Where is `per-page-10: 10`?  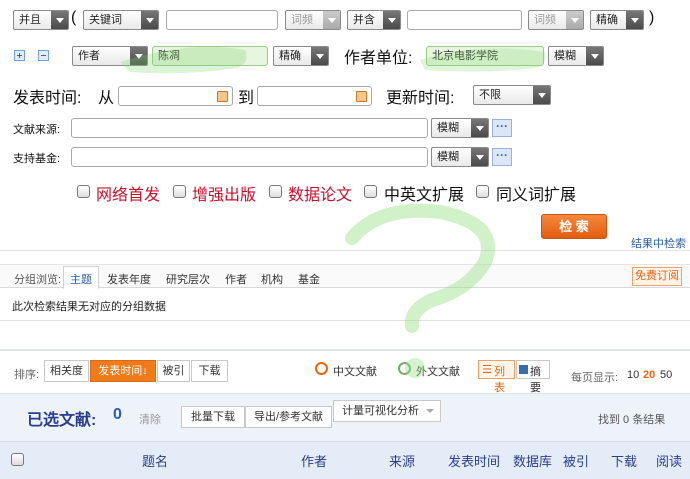
per-page-10: 10 is located at coordinates (633, 375).